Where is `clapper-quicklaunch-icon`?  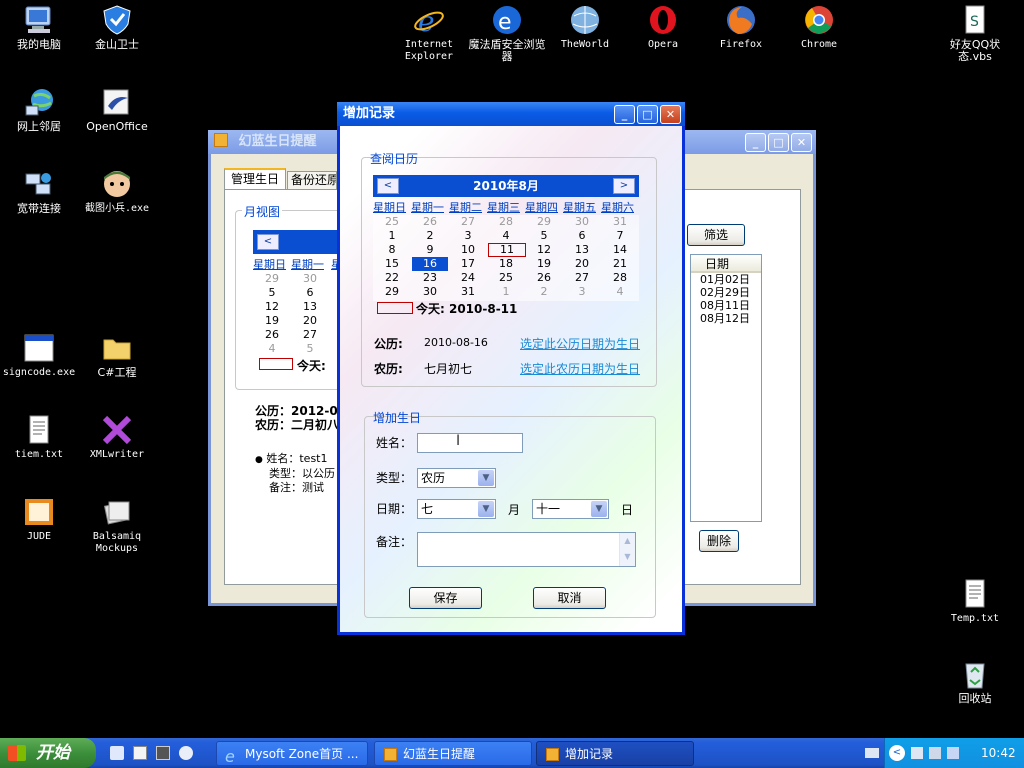
clapper-quicklaunch-icon is located at coordinates (163, 753).